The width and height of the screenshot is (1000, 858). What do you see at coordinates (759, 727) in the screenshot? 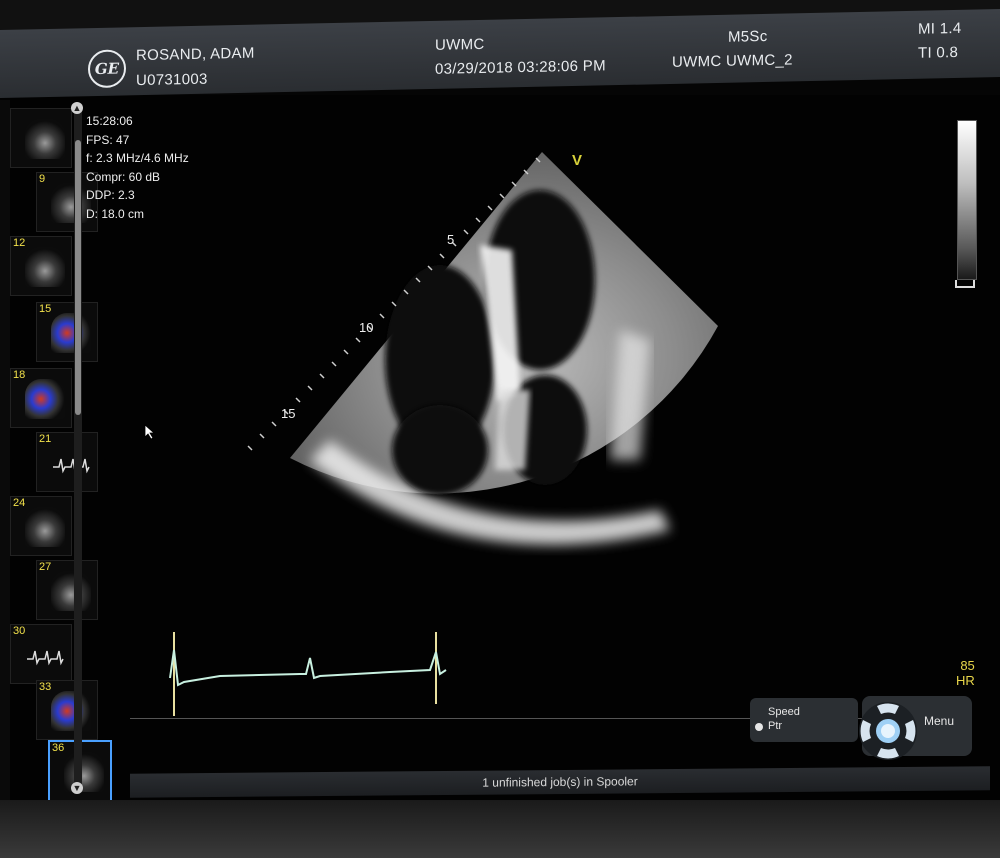
I see `ptr-radio-icon` at bounding box center [759, 727].